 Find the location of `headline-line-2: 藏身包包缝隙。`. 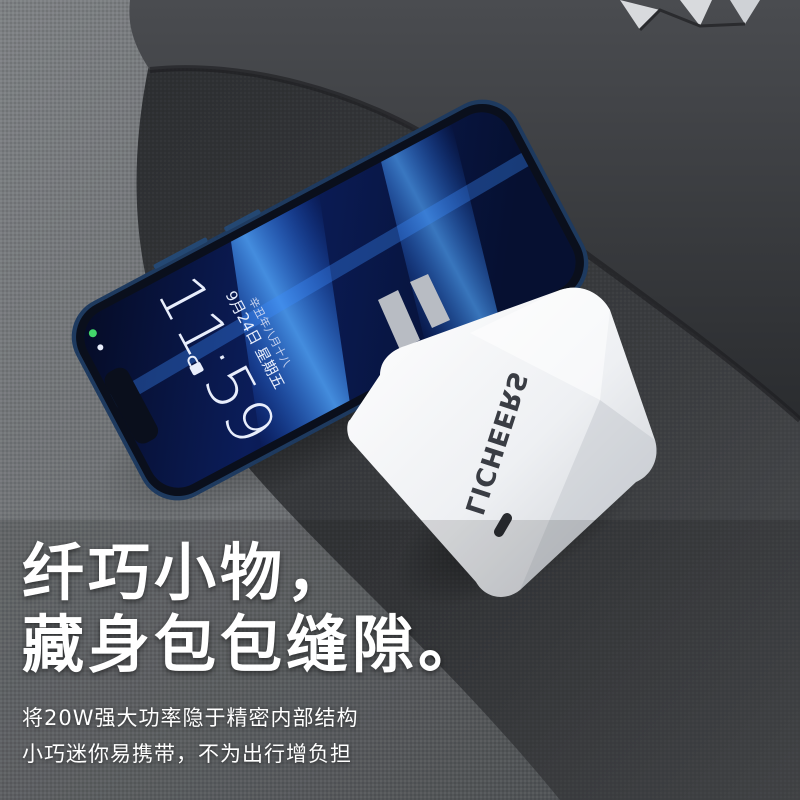

headline-line-2: 藏身包包缝隙。 is located at coordinates (253, 644).